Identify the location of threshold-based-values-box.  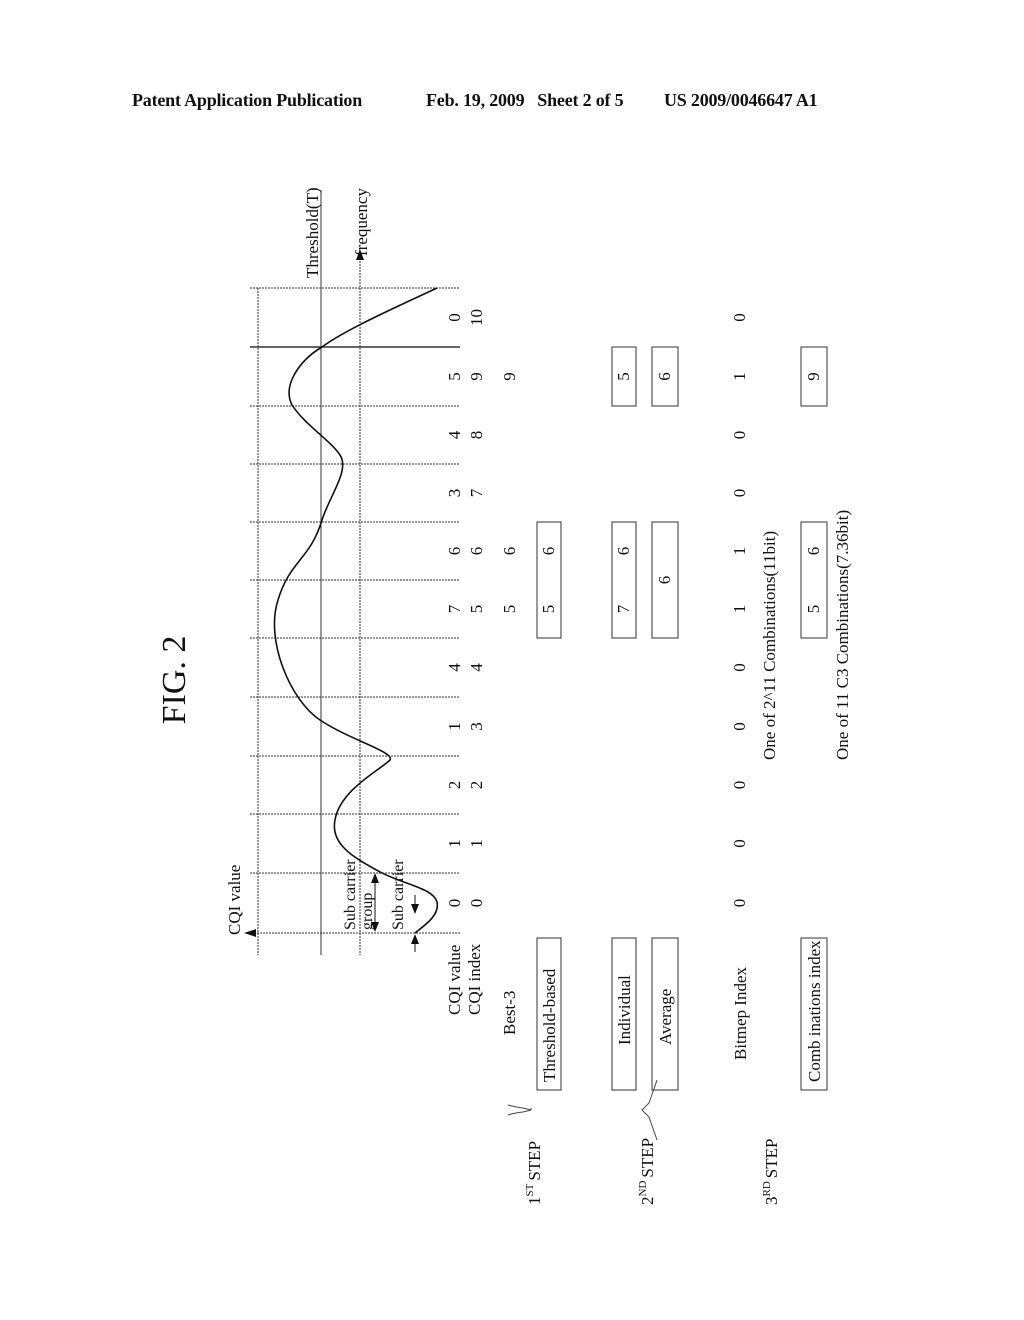
(549, 580).